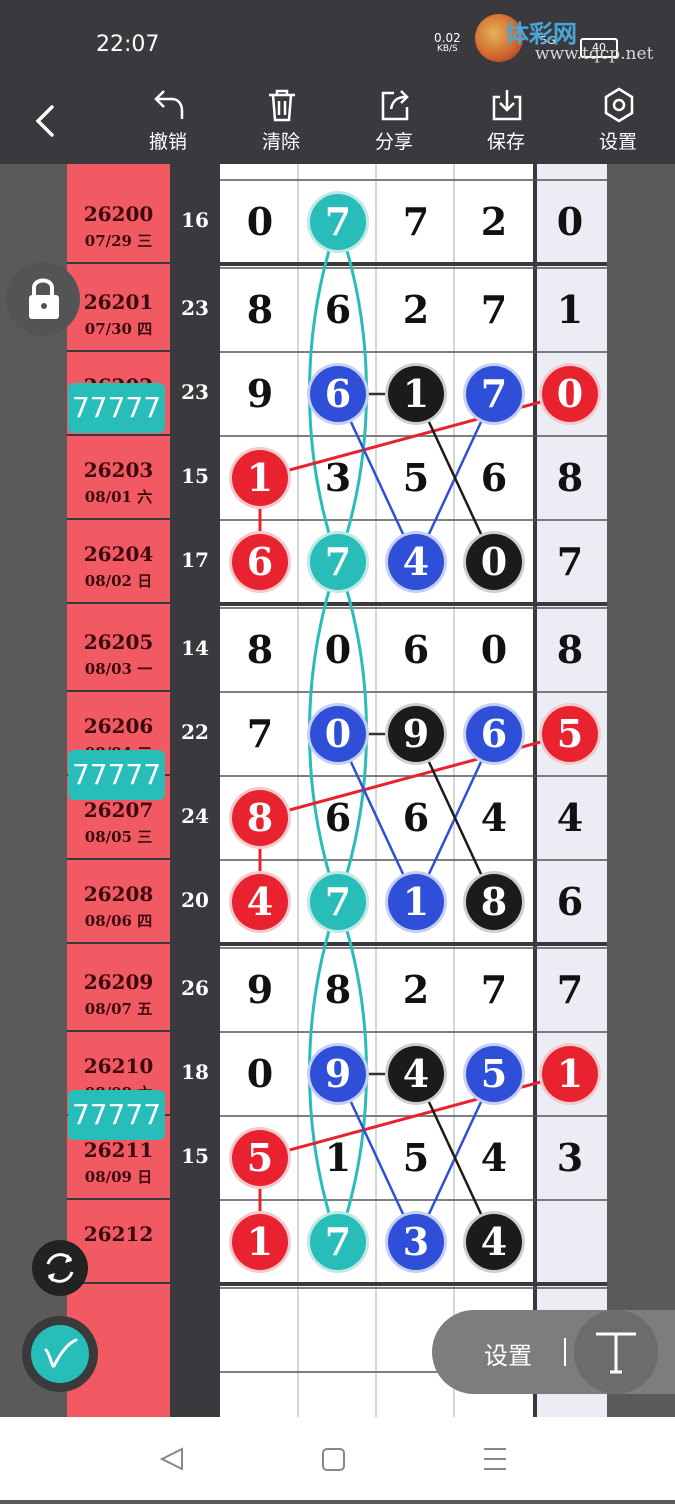  What do you see at coordinates (495, 1459) in the screenshot?
I see `nav-menu-icon` at bounding box center [495, 1459].